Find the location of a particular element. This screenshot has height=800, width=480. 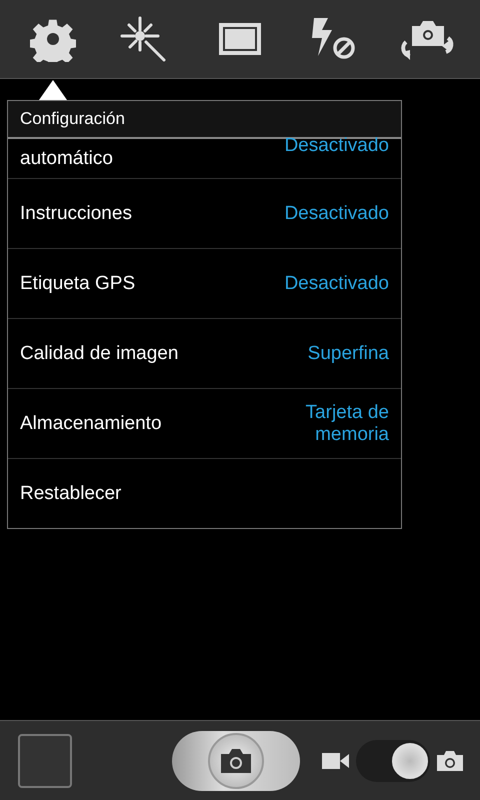

settings-item: Almacenamiento Tarjeta de memoria is located at coordinates (204, 424).